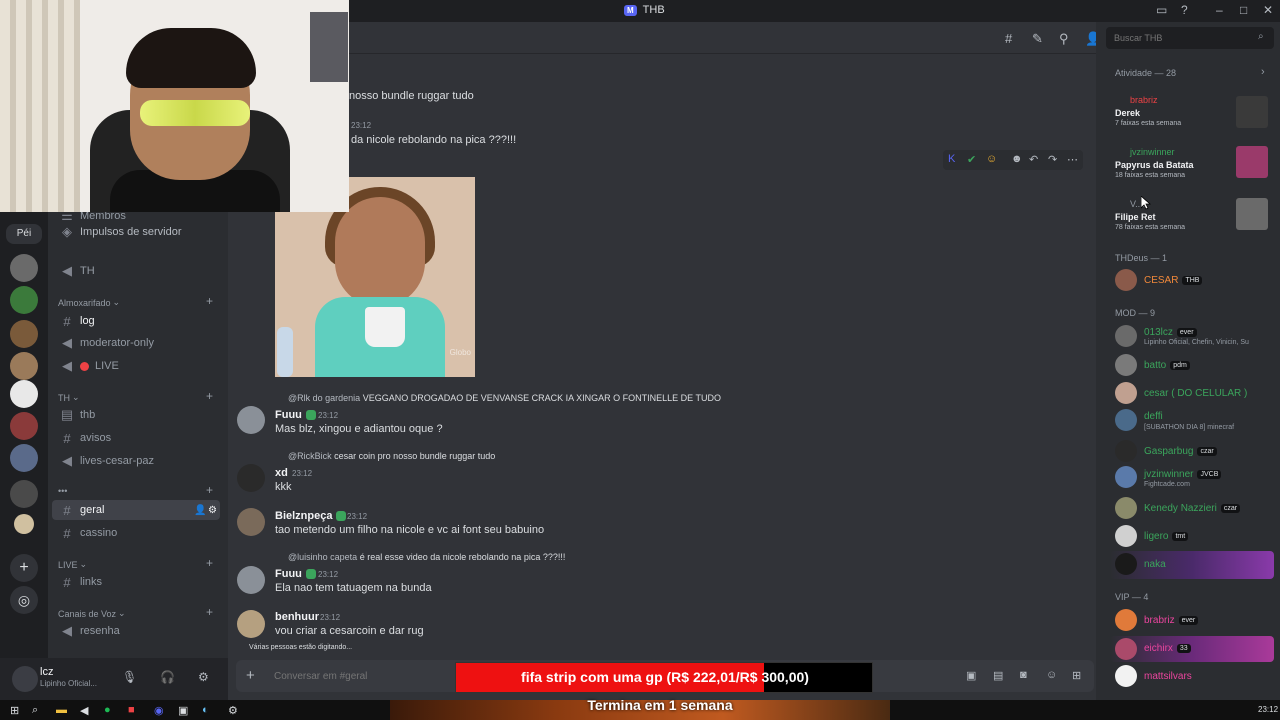  What do you see at coordinates (136, 366) in the screenshot?
I see `channel-live: ◀ LIVE` at bounding box center [136, 366].